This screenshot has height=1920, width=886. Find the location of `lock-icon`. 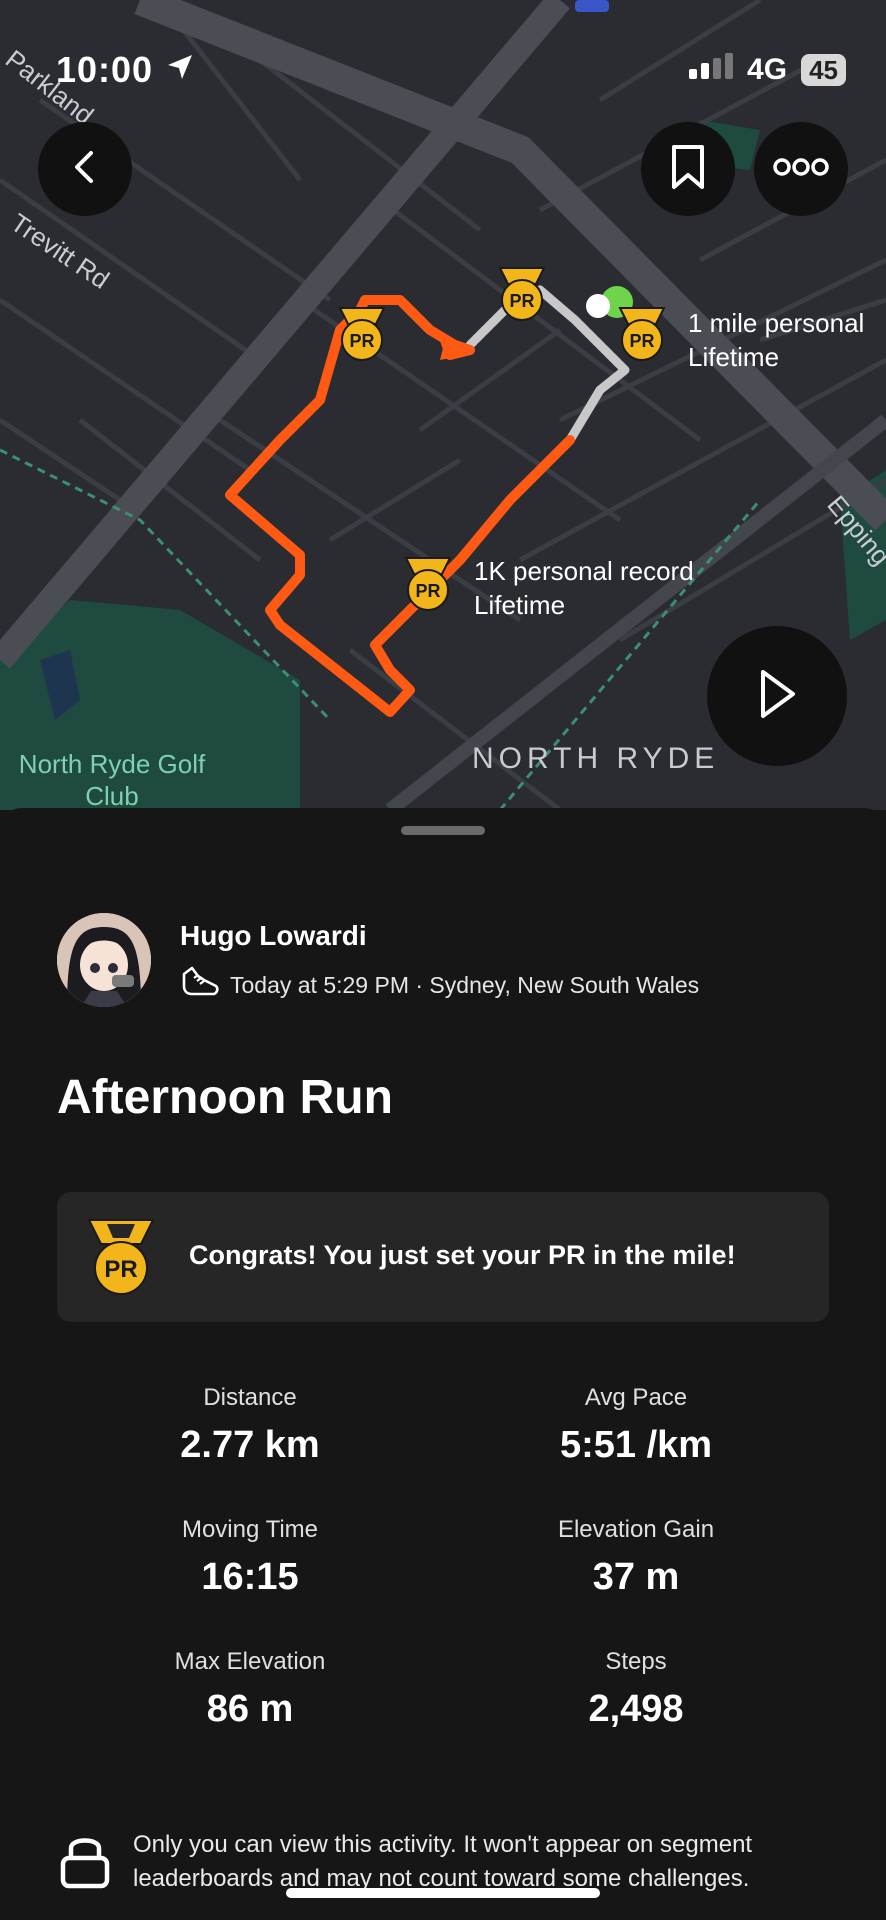

lock-icon is located at coordinates (85, 1864).